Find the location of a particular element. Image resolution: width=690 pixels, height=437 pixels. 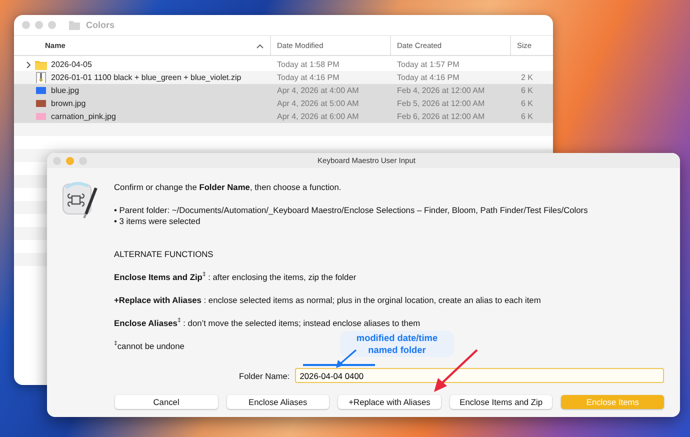

dialog-button: +Replace with Aliases is located at coordinates (389, 402).